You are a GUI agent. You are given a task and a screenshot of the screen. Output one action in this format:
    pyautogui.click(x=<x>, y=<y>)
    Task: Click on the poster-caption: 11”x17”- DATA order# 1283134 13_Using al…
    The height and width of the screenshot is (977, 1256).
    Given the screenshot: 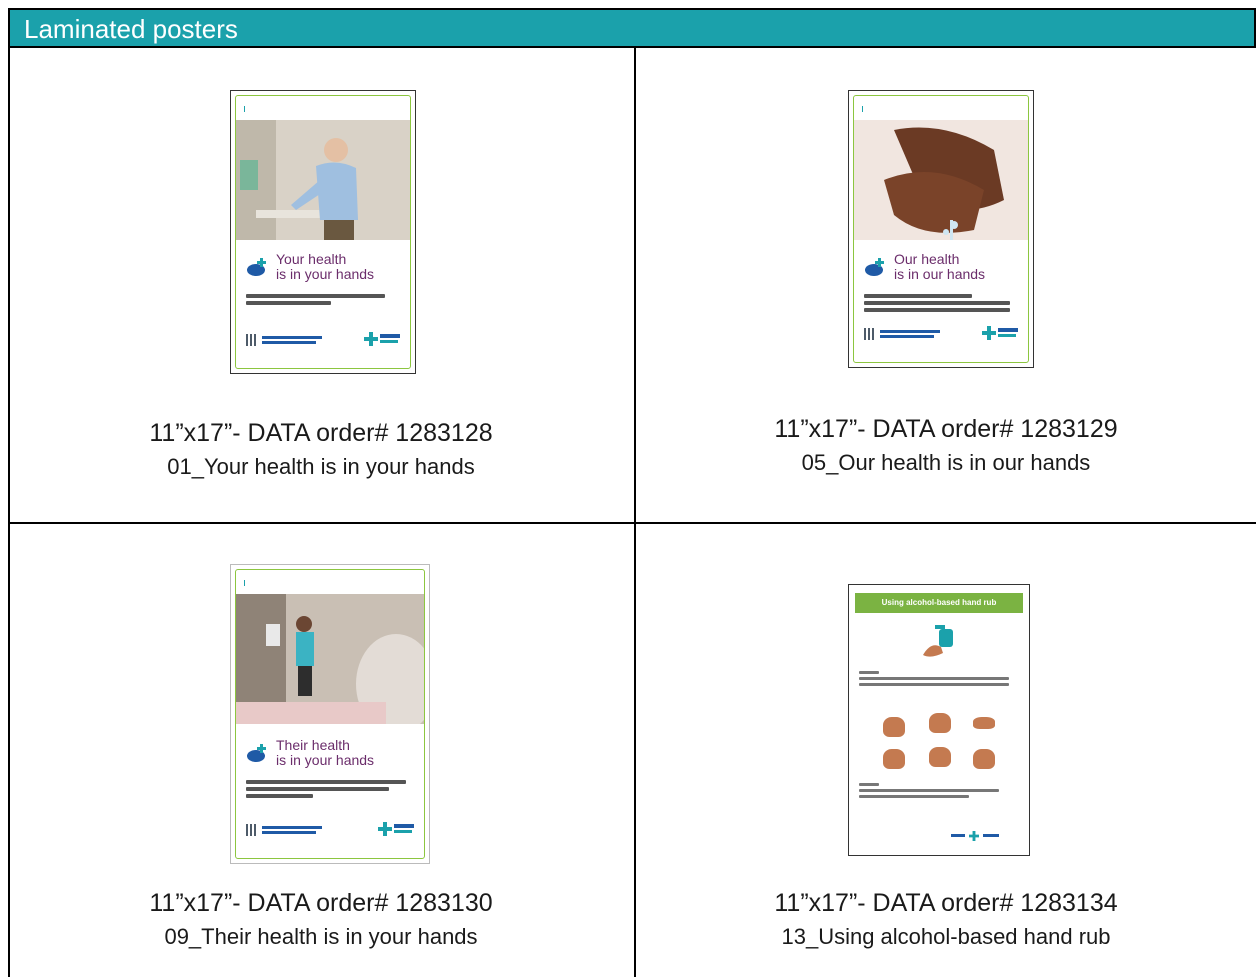 What is the action you would take?
    pyautogui.click(x=946, y=920)
    